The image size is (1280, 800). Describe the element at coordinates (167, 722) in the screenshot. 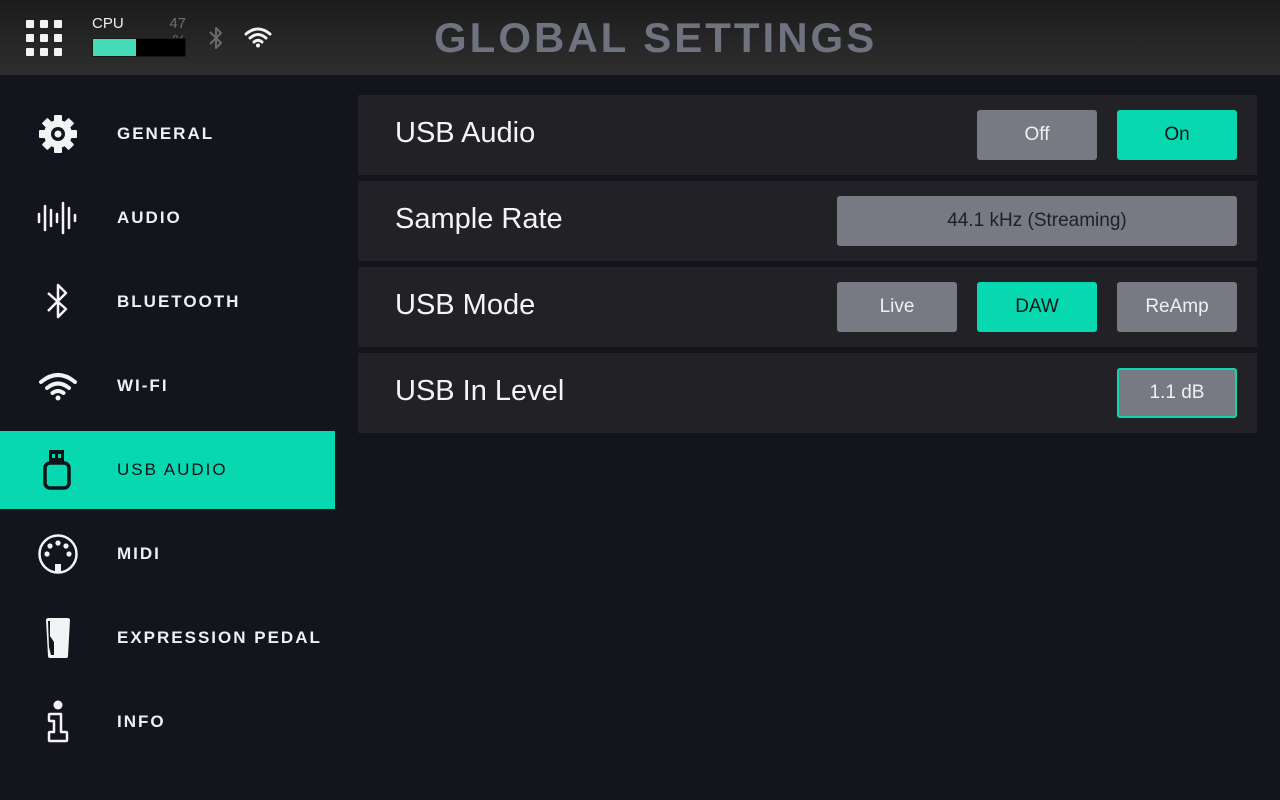

I see `sidebar-item-info: INFO` at that location.